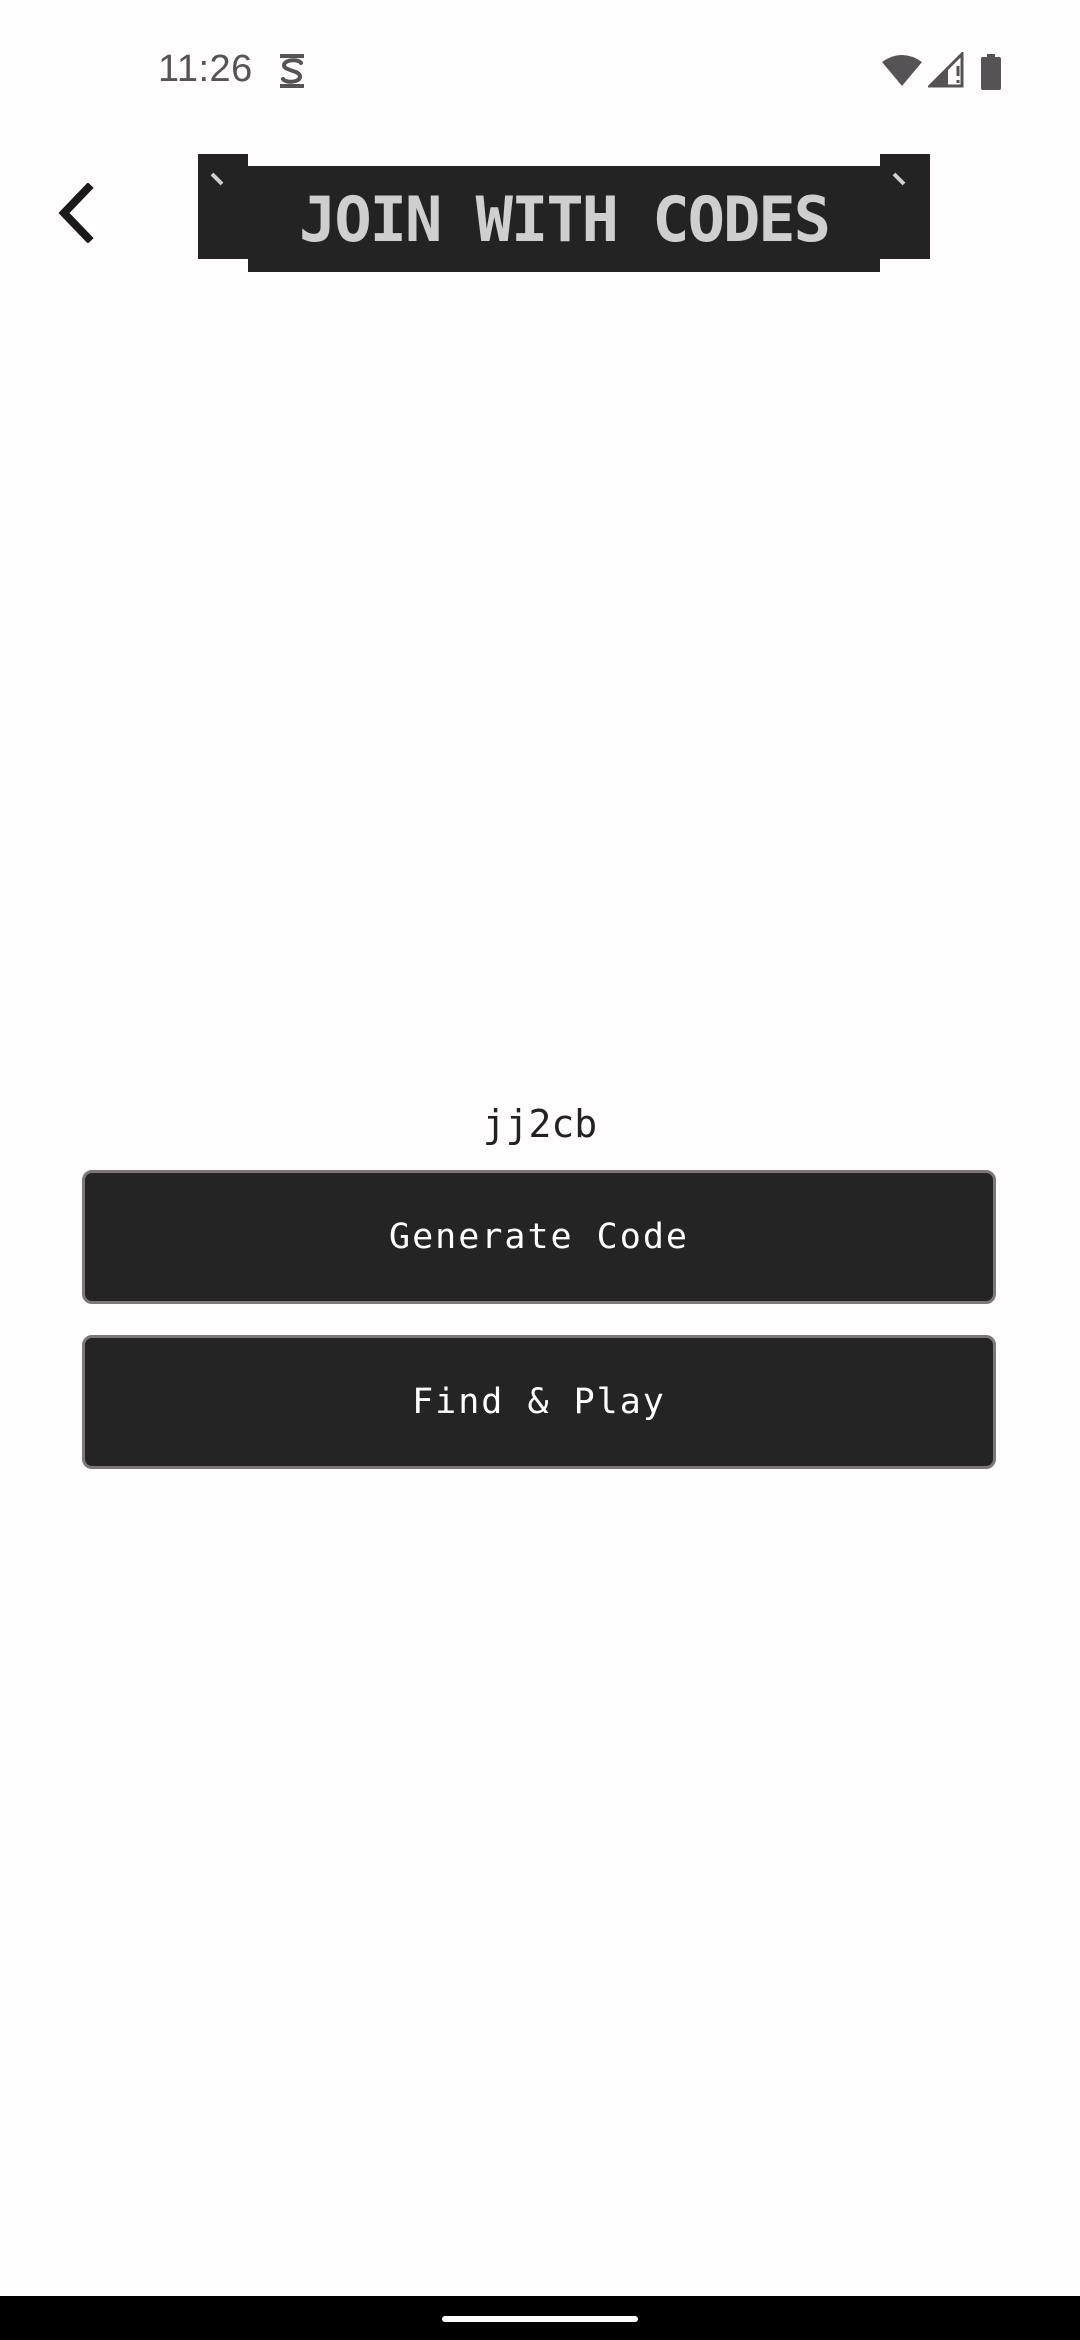  What do you see at coordinates (540, 2319) in the screenshot?
I see `home-handle` at bounding box center [540, 2319].